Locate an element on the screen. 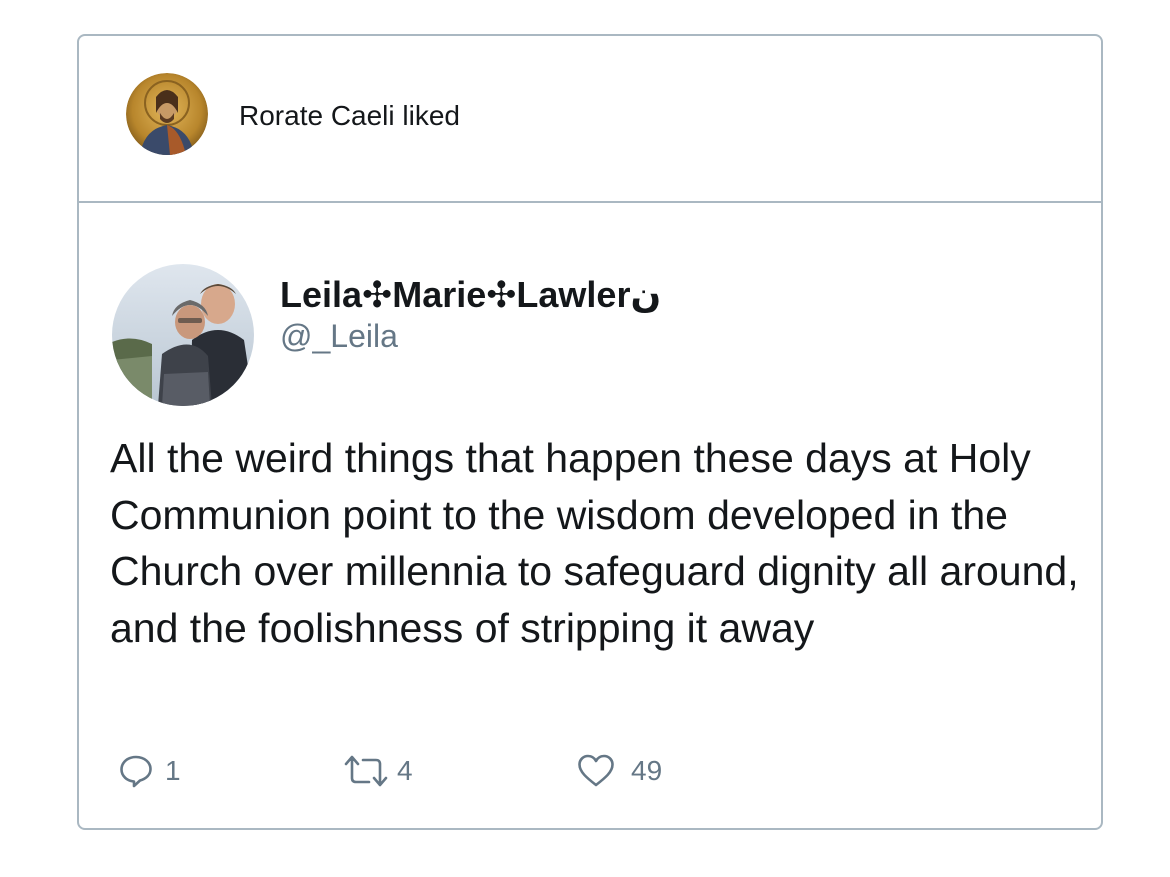 The height and width of the screenshot is (877, 1170). liked-by-text: Rorate Caeli liked is located at coordinates (349, 115).